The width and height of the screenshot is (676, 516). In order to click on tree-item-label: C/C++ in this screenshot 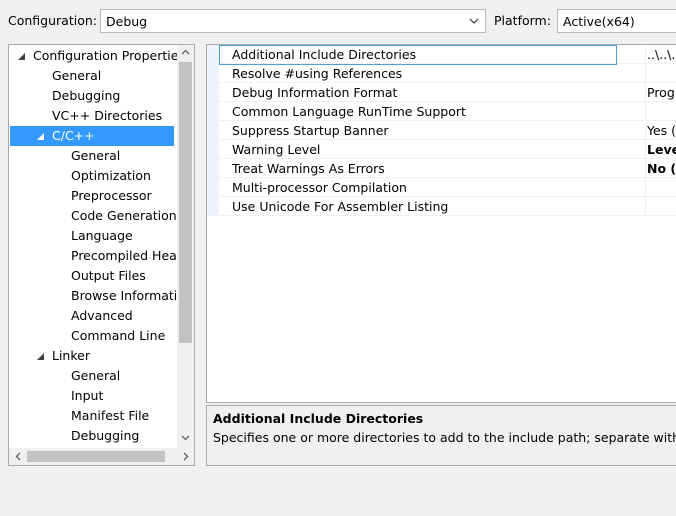, I will do `click(73, 135)`.